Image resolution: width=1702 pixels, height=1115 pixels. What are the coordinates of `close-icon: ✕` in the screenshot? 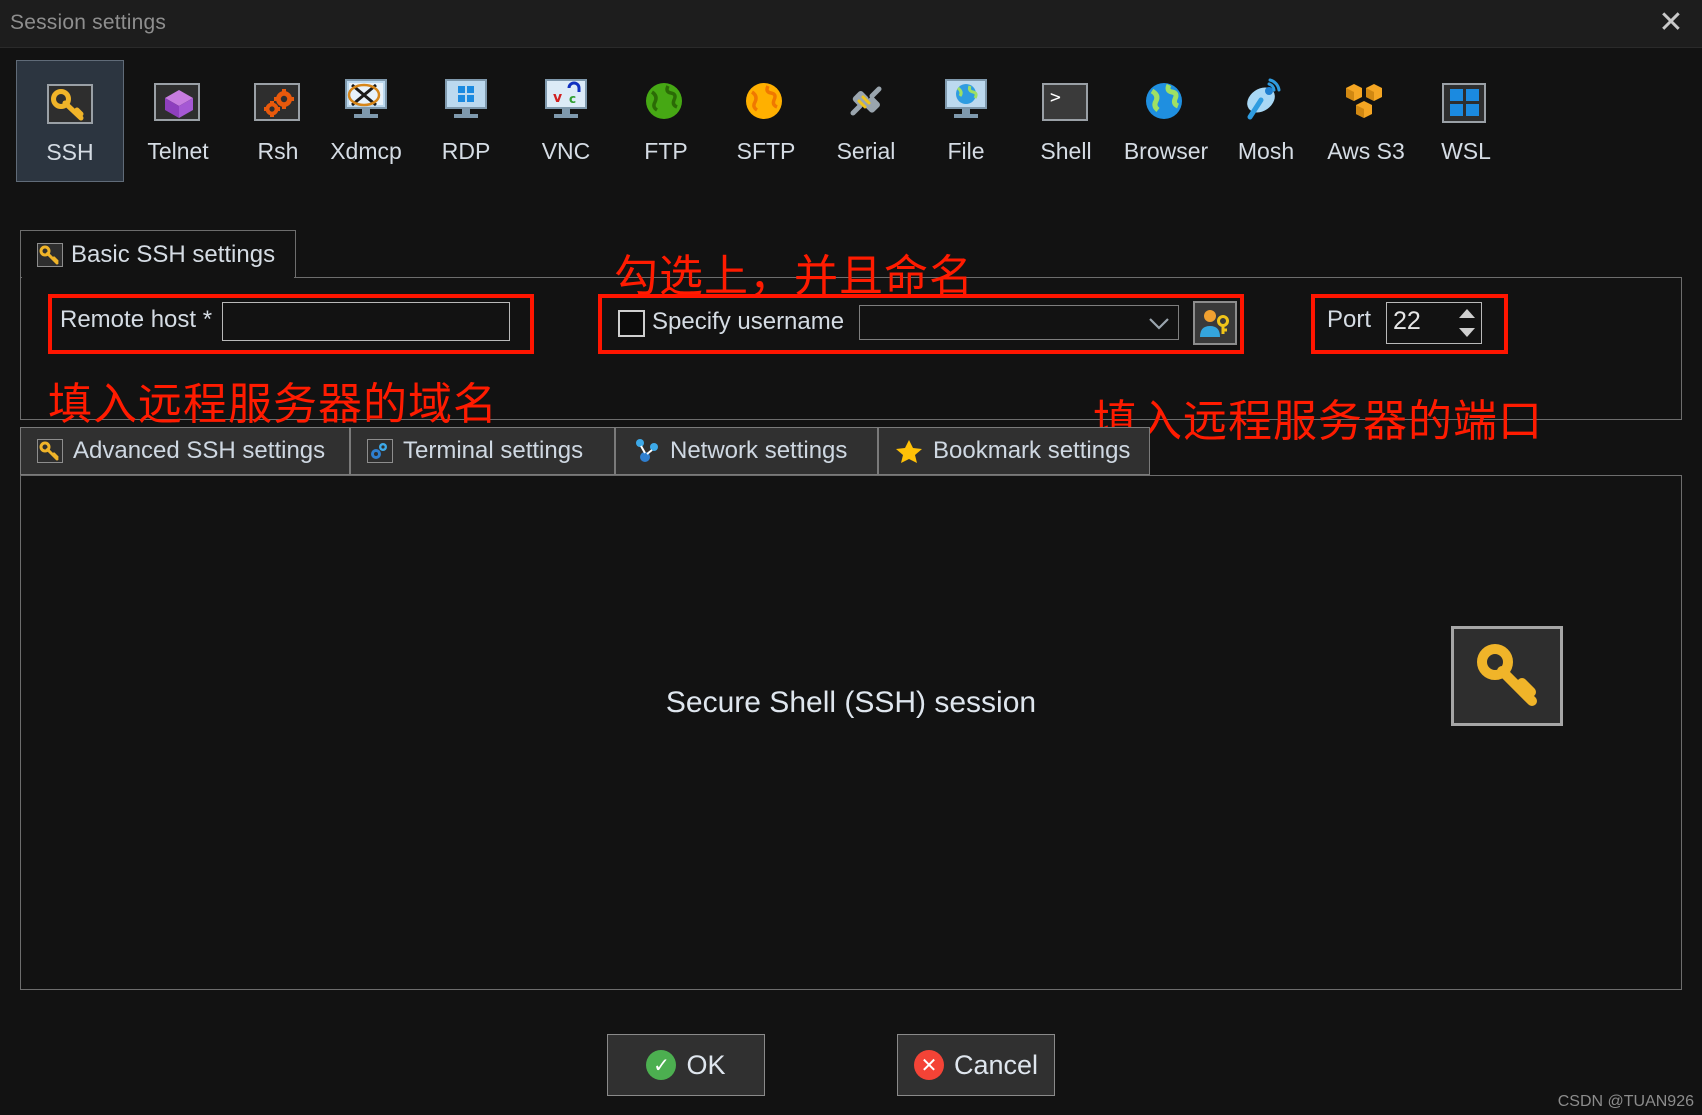 It's located at (1671, 24).